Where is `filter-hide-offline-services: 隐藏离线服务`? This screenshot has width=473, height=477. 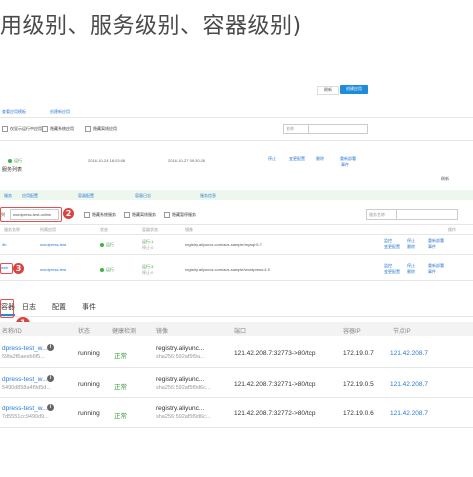
filter-hide-offline-services: 隐藏离线服务 is located at coordinates (140, 215).